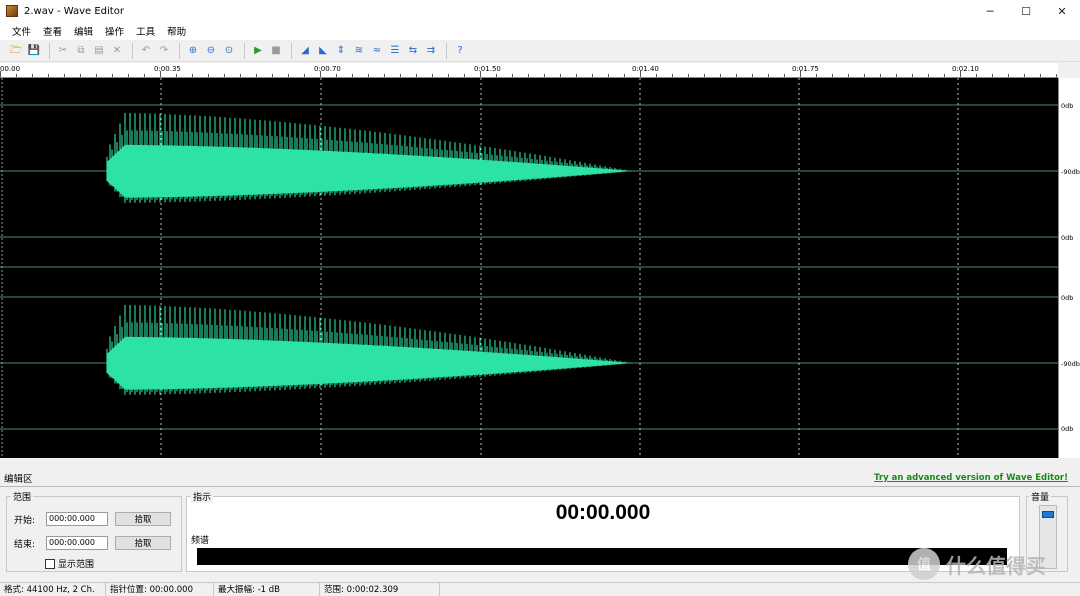  Describe the element at coordinates (81, 51) in the screenshot. I see `copy-icon: ⧉` at that location.